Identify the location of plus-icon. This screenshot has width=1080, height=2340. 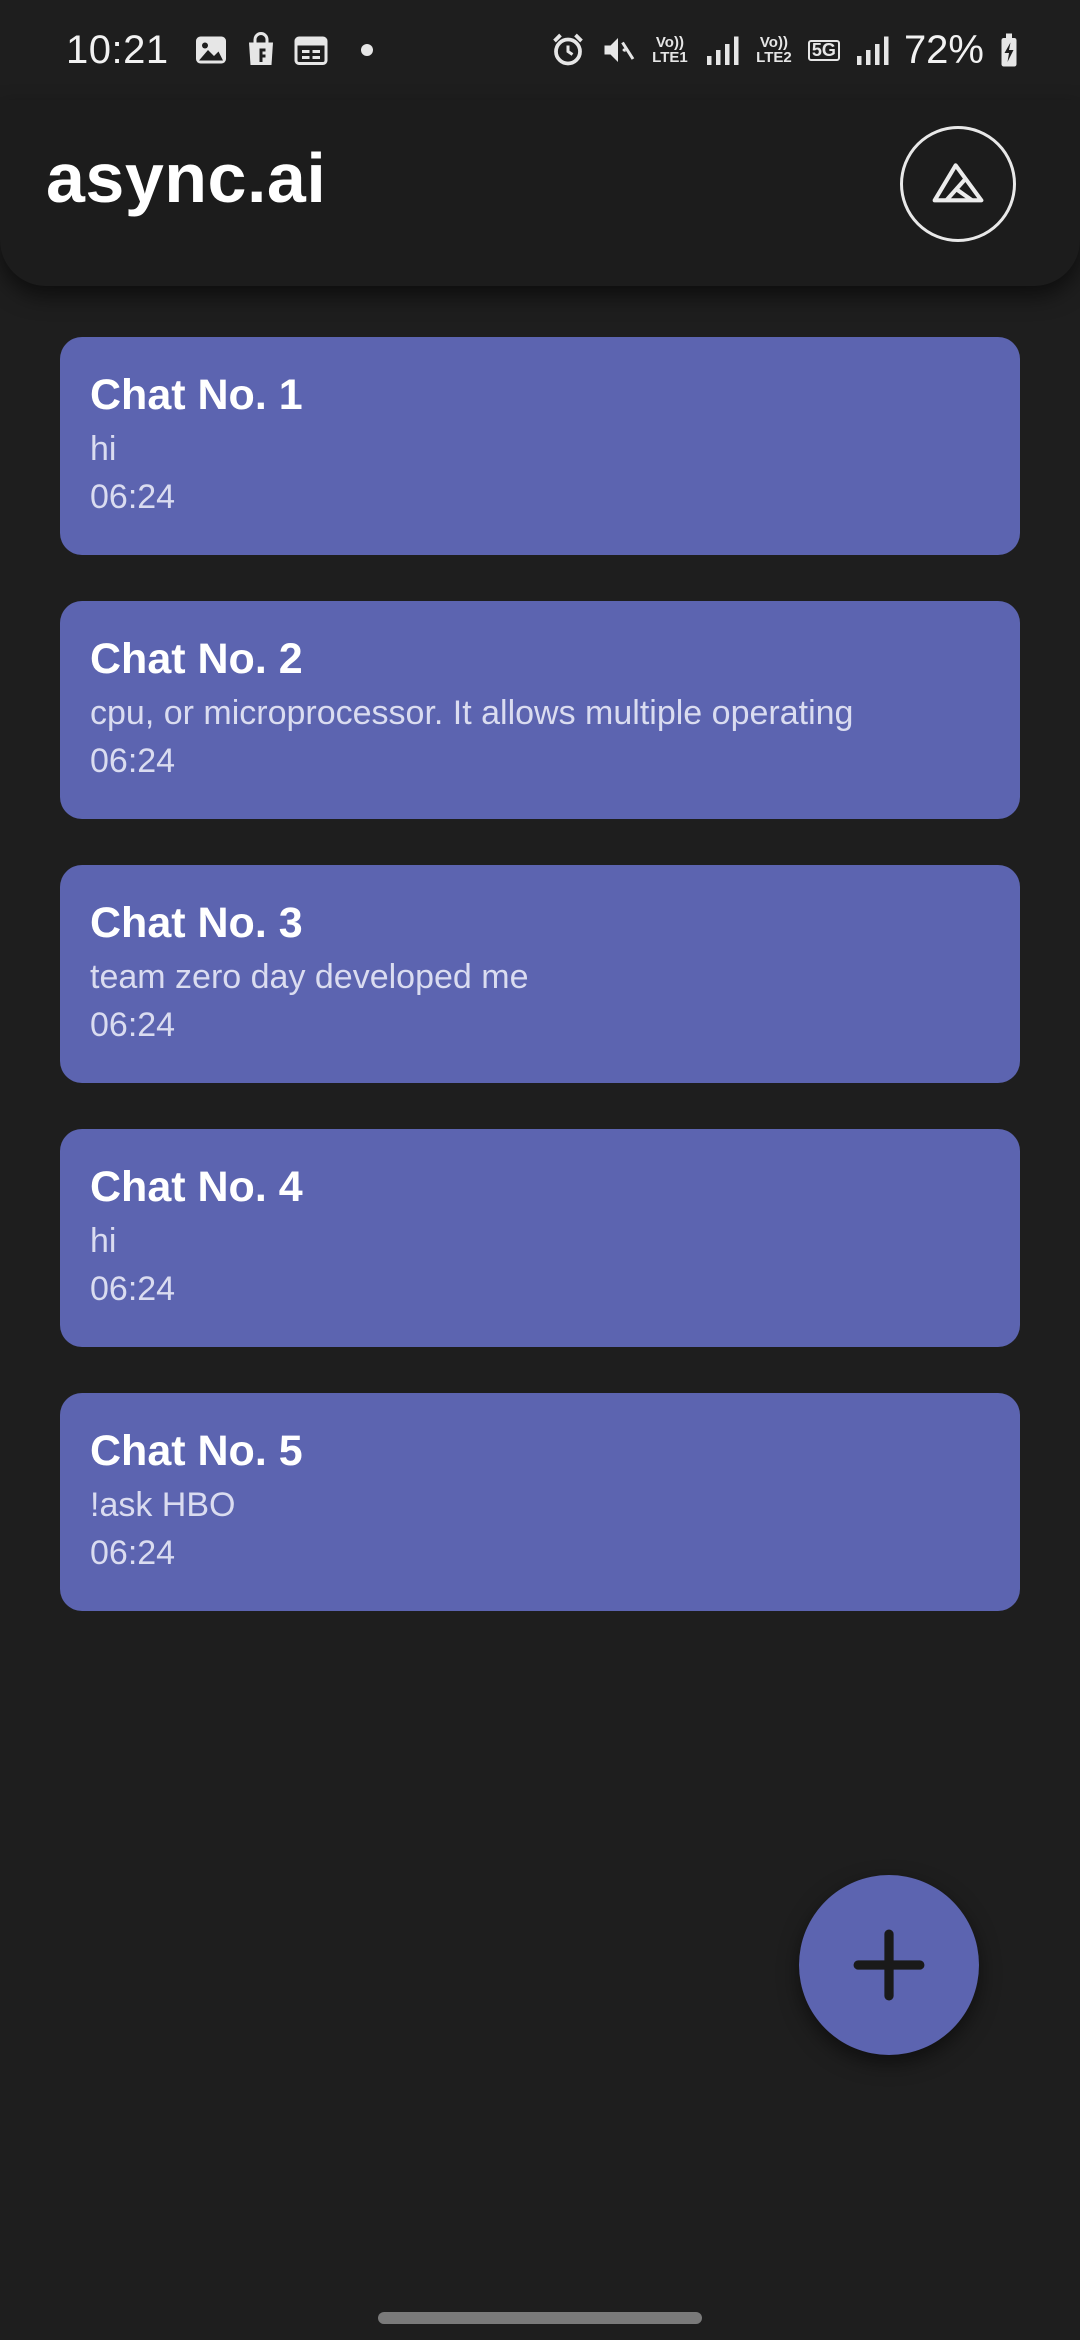
(889, 1965).